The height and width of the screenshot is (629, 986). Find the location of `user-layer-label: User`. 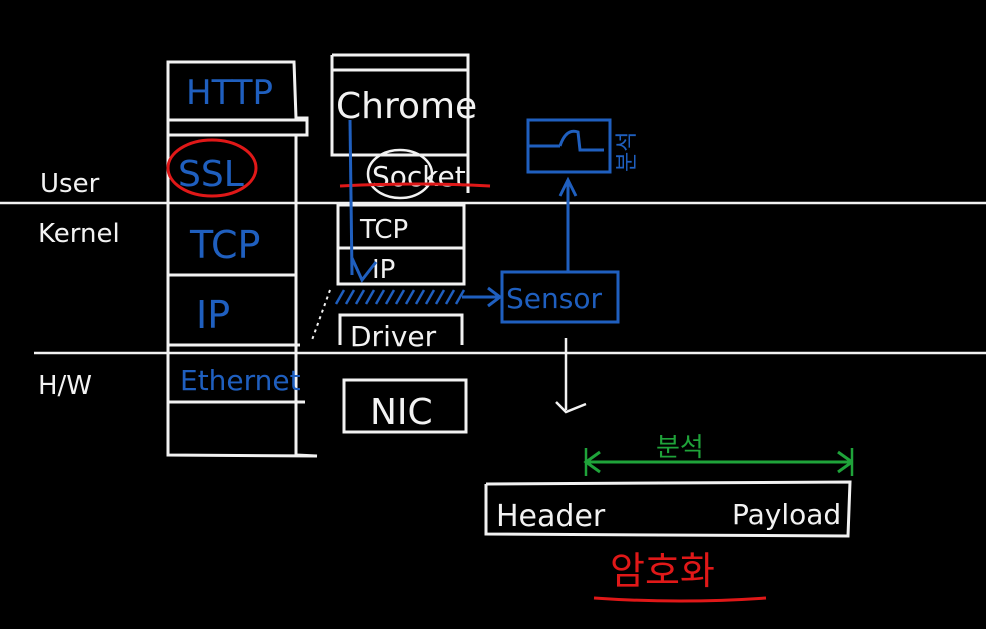

user-layer-label: User is located at coordinates (70, 184).